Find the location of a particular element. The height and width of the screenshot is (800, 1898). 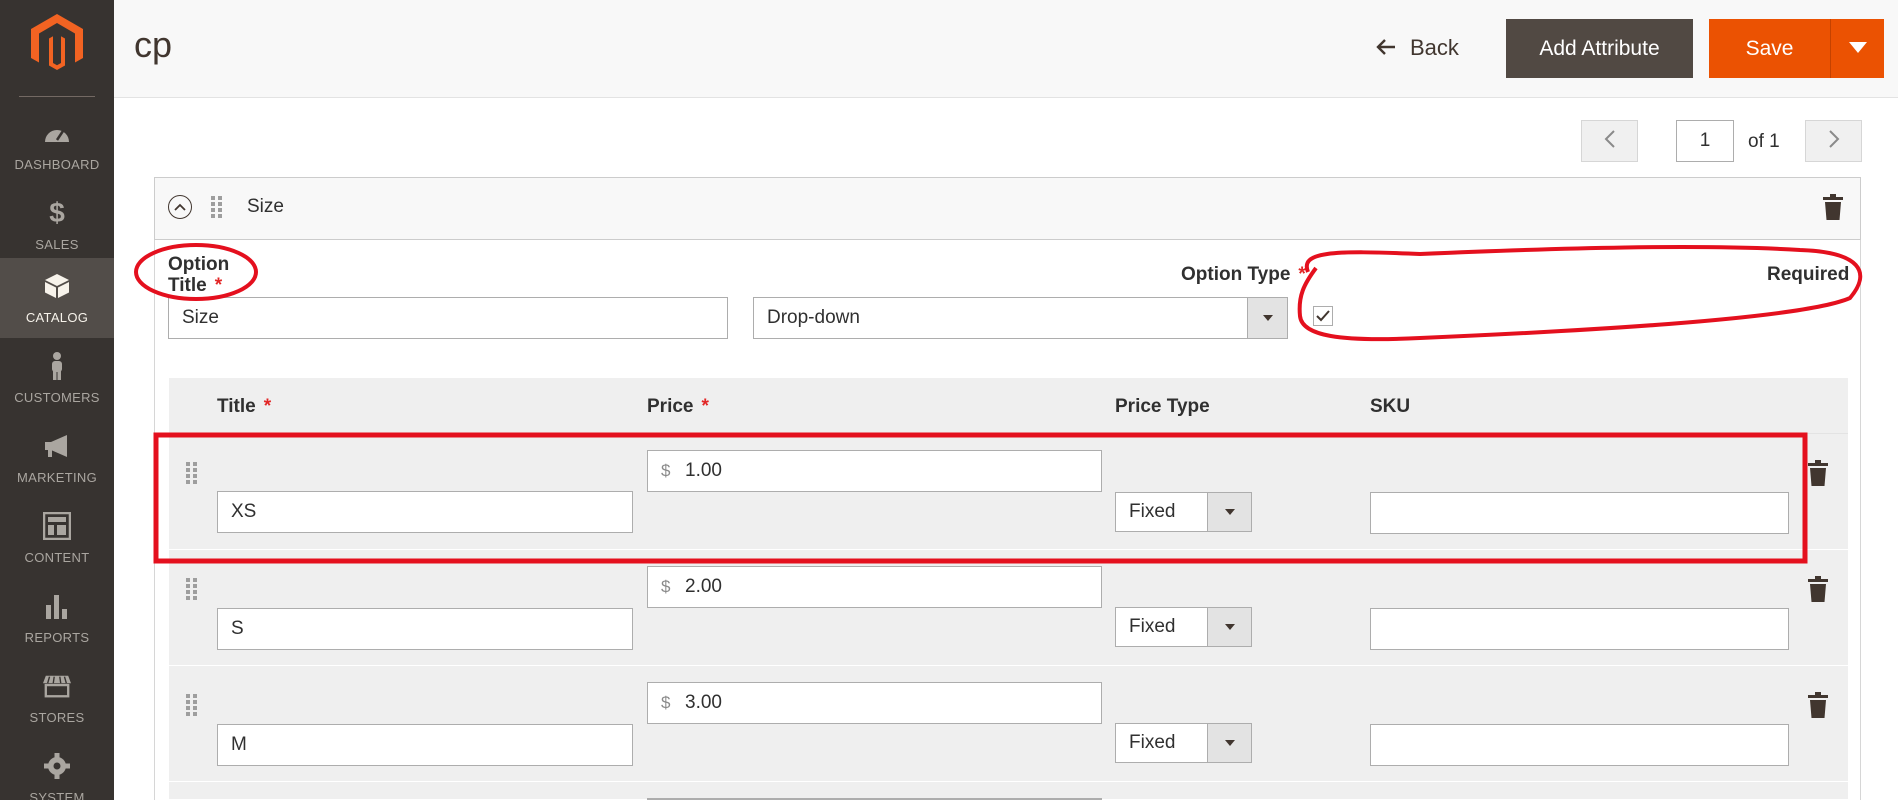

option-type-label: Option Type * is located at coordinates (1243, 274).